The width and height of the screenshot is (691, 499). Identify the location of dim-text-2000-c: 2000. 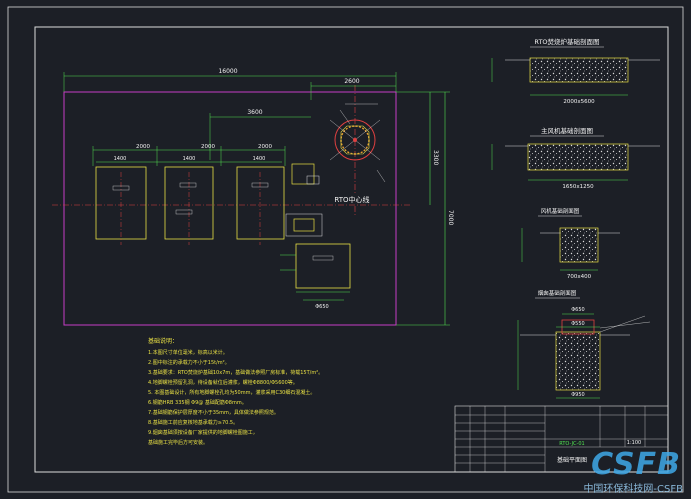
(265, 147).